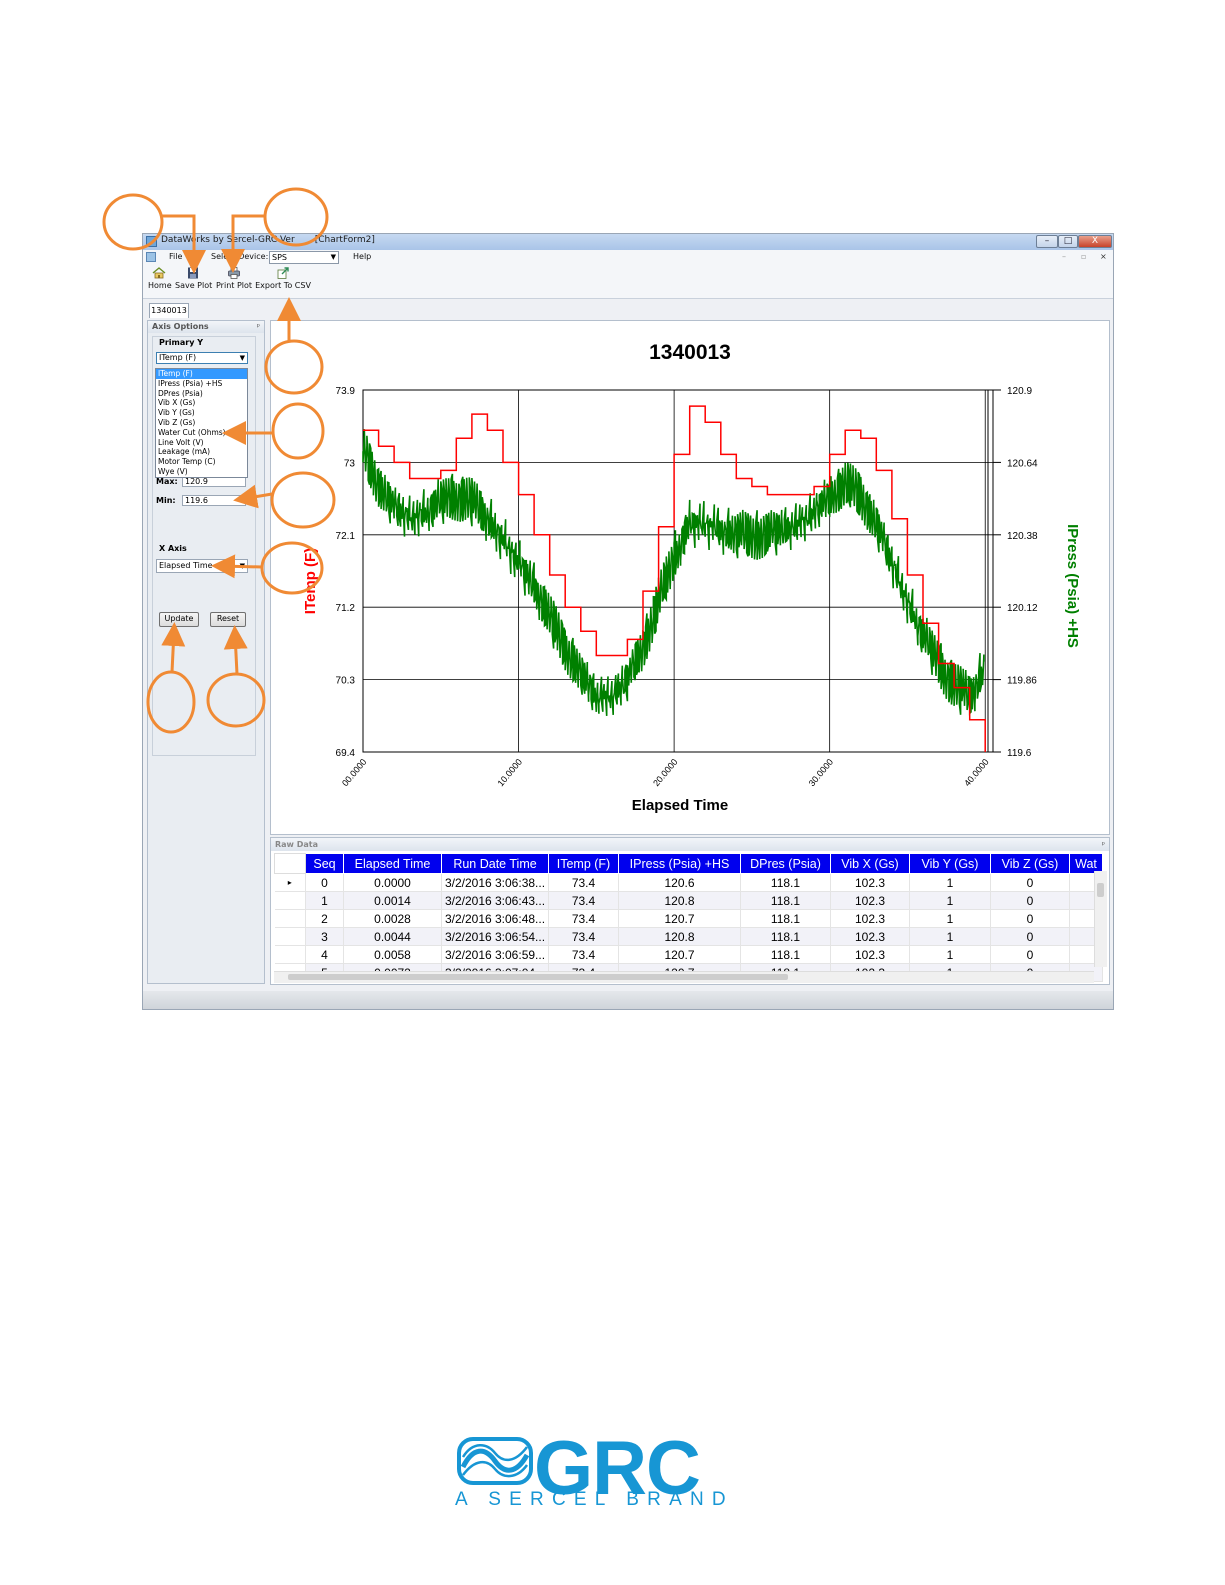 The width and height of the screenshot is (1225, 1585). I want to click on grc-logo-mark, so click(495, 1461).